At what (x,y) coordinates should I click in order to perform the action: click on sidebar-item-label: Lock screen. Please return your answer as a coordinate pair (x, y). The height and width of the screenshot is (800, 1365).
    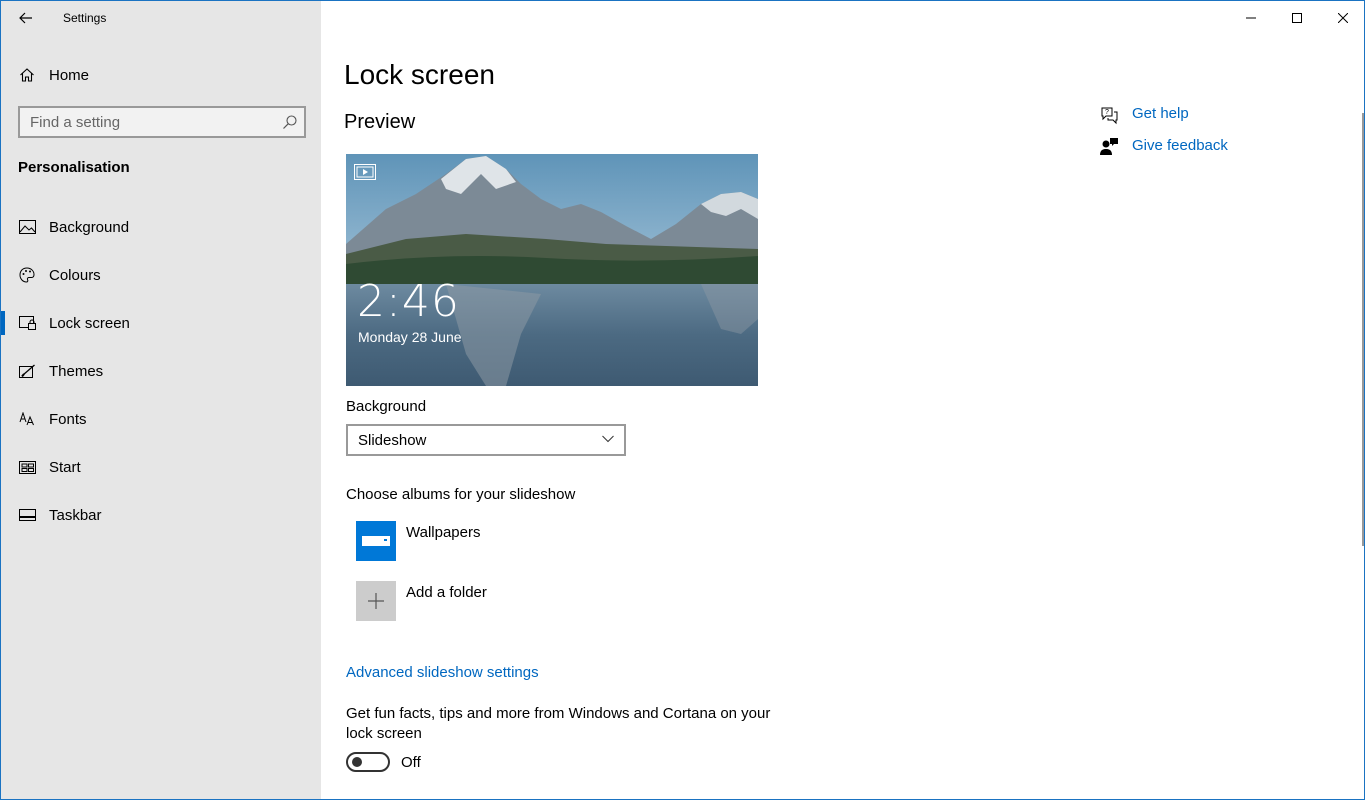
    Looking at the image, I should click on (89, 323).